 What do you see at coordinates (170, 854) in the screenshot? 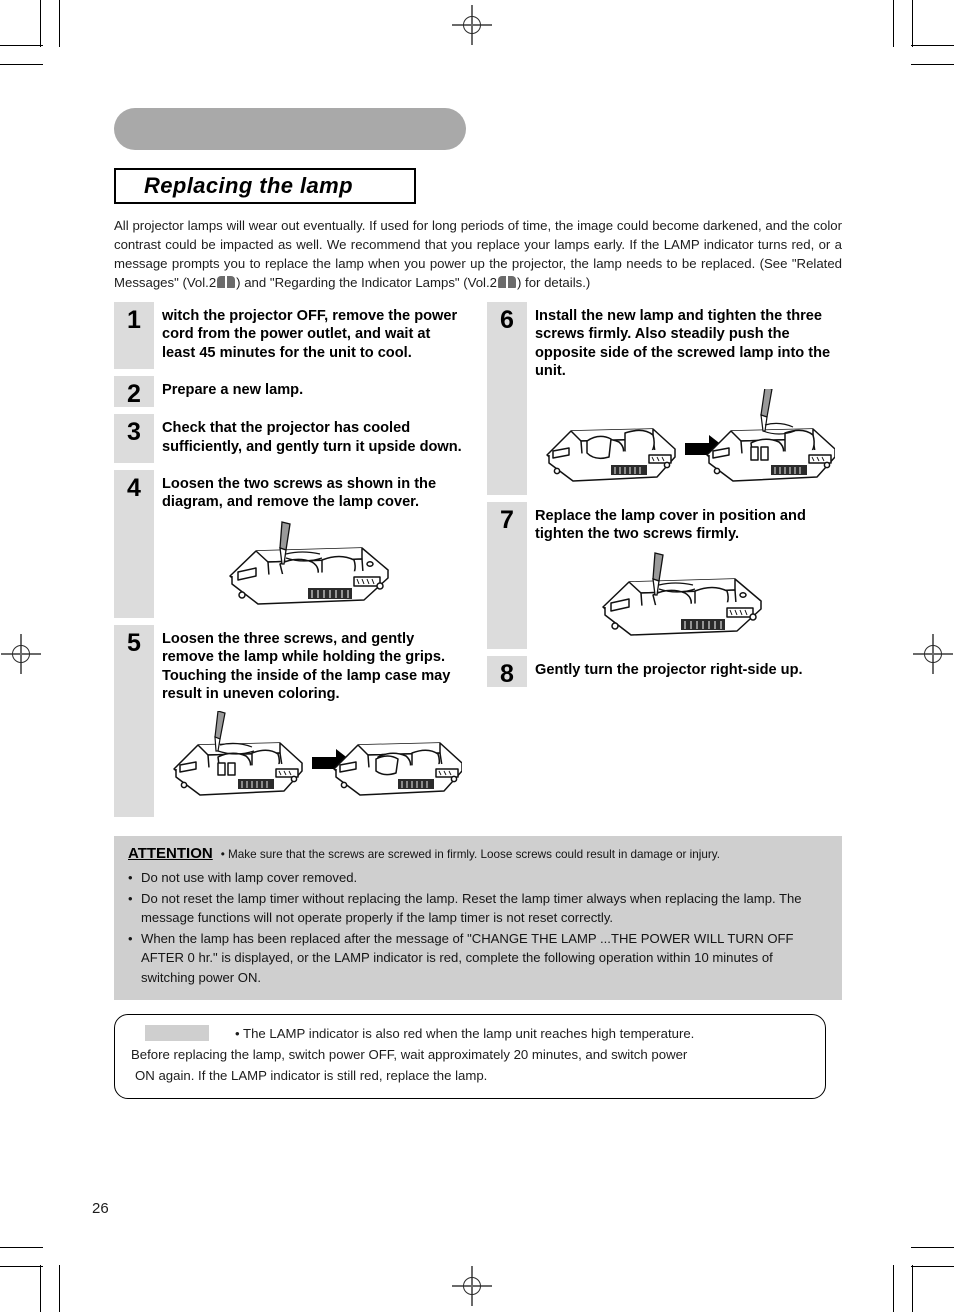
I see `attention-heading: ATTENTION` at bounding box center [170, 854].